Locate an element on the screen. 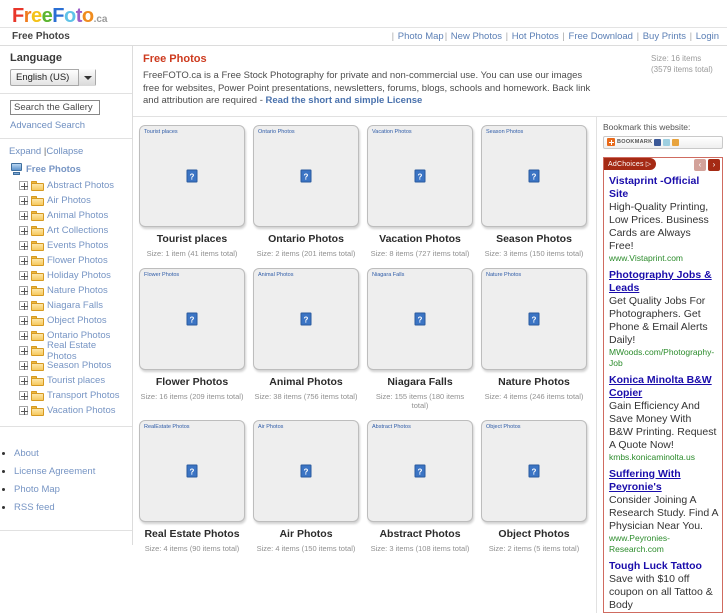  ad-url: kmbs.konicaminolta.us is located at coordinates (663, 457).